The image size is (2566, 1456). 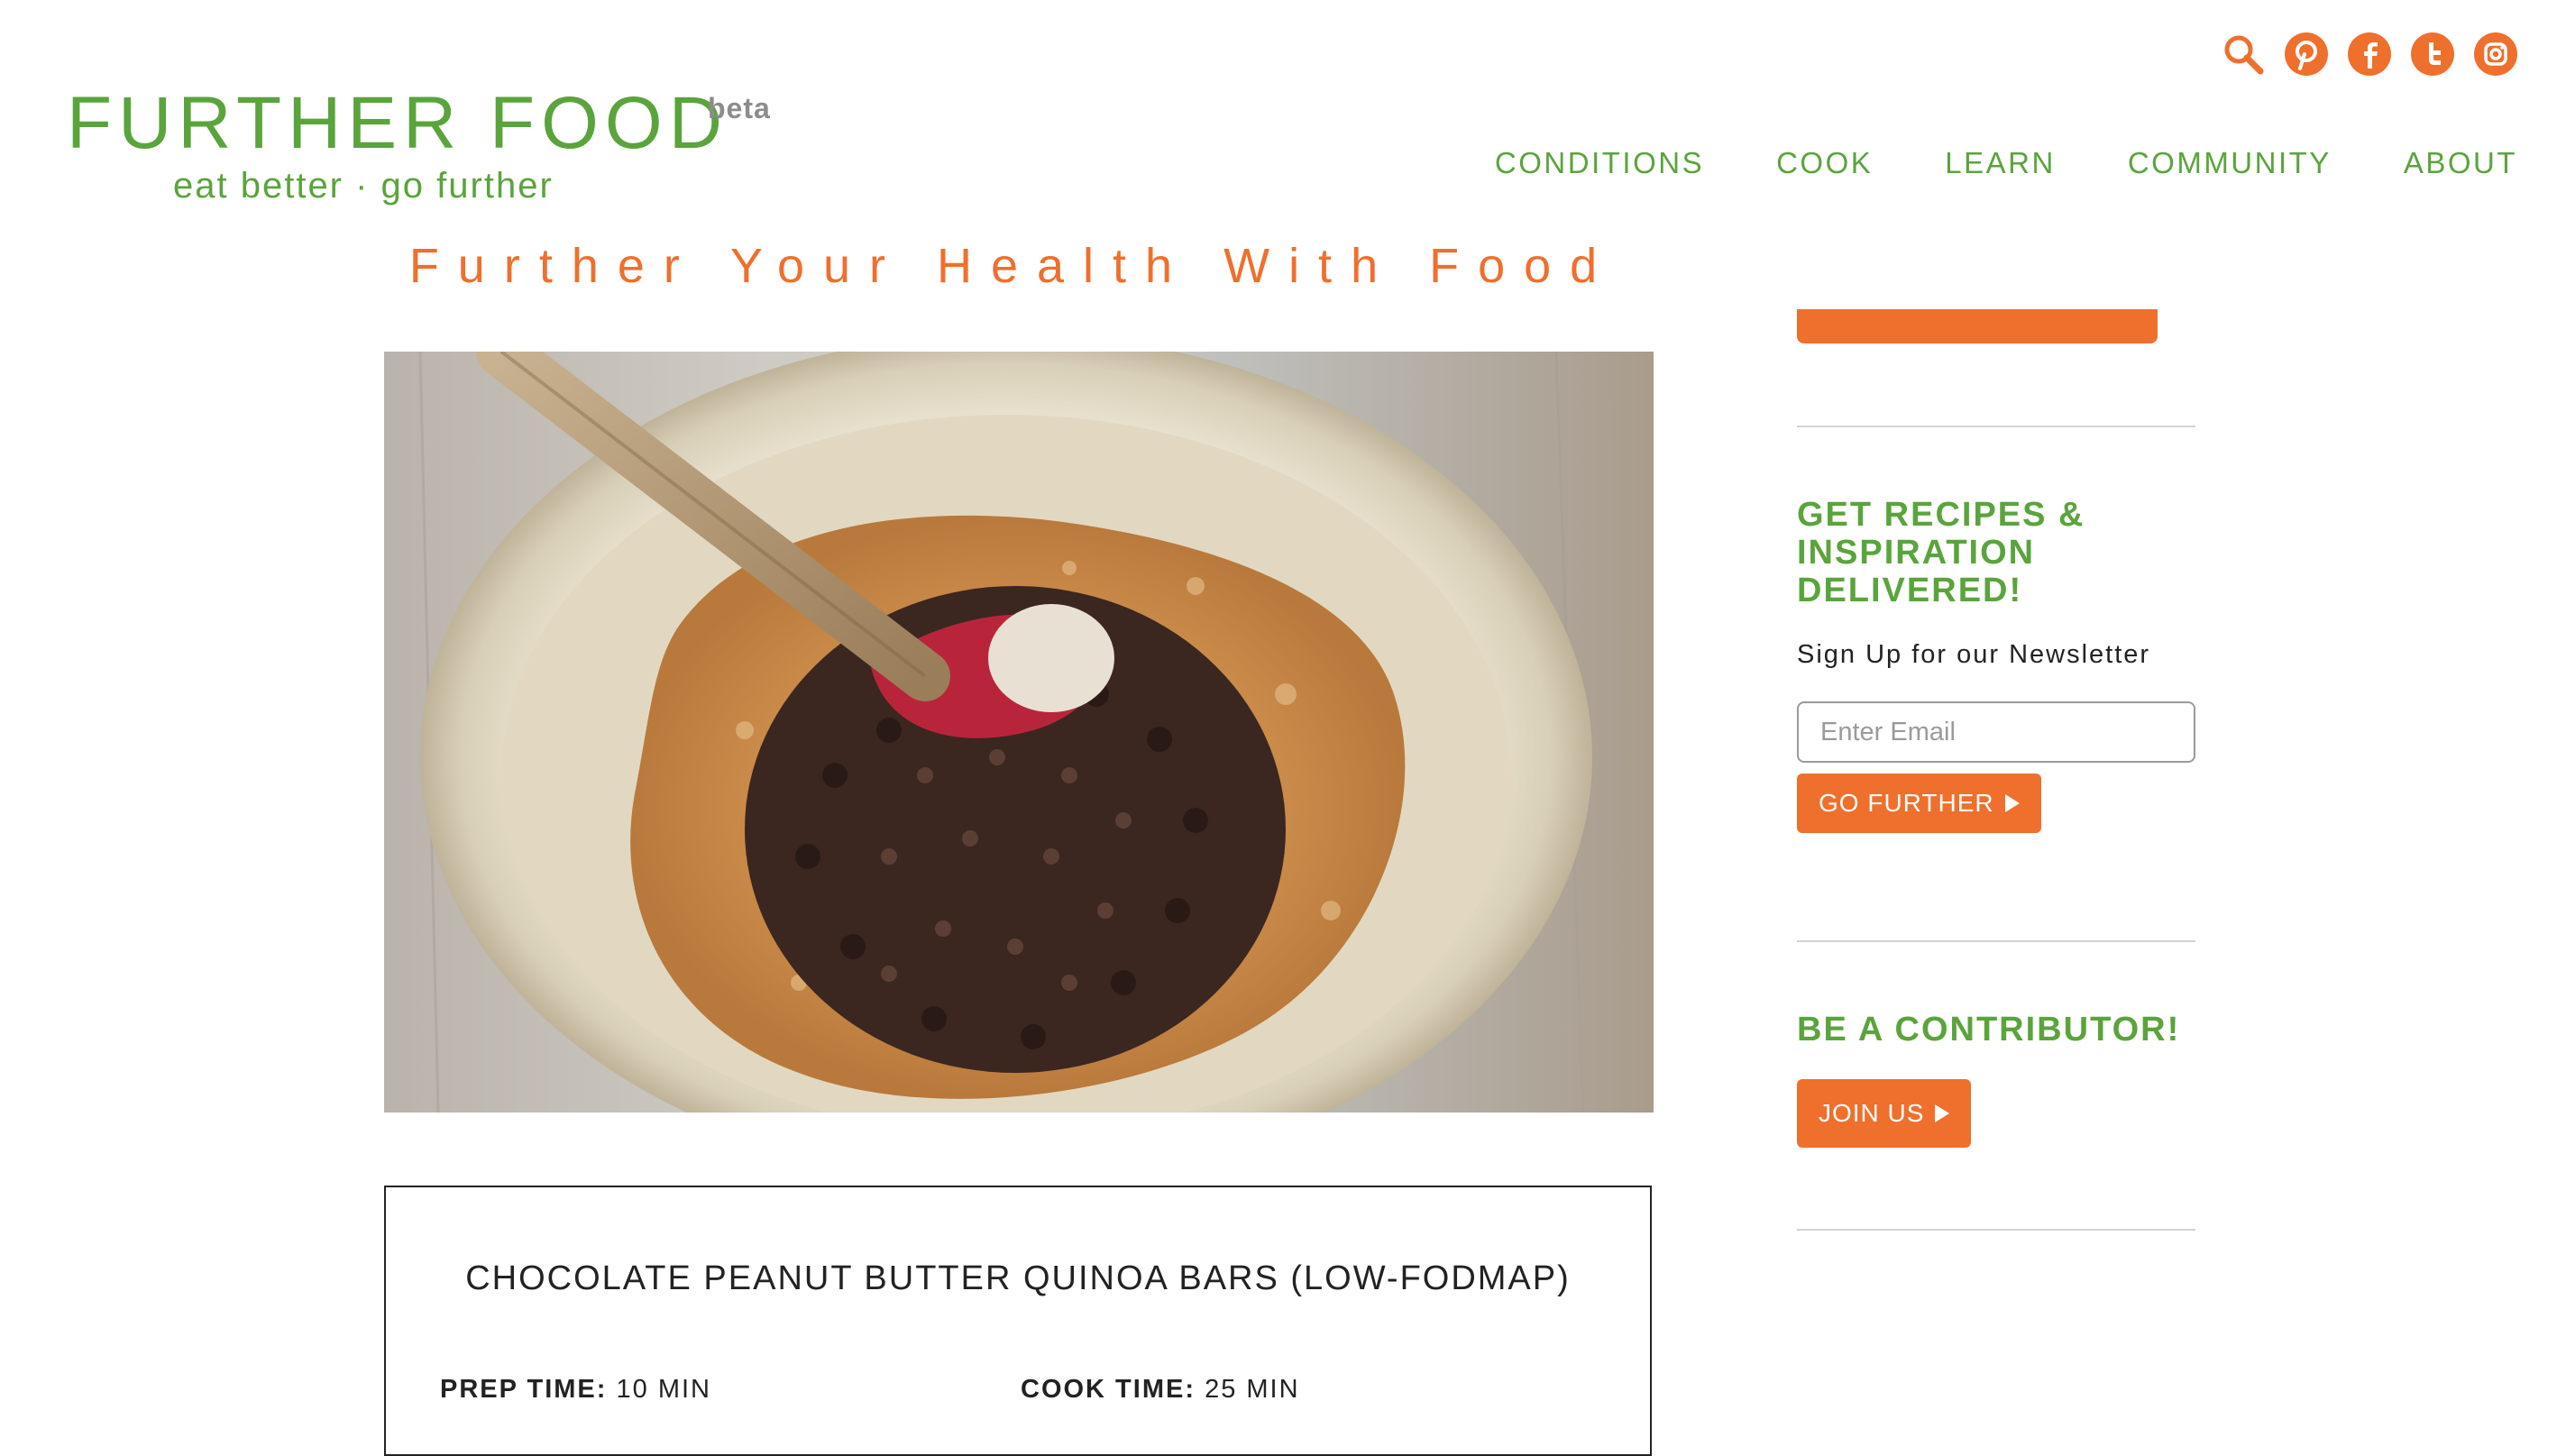 I want to click on facebook-icon, so click(x=2369, y=54).